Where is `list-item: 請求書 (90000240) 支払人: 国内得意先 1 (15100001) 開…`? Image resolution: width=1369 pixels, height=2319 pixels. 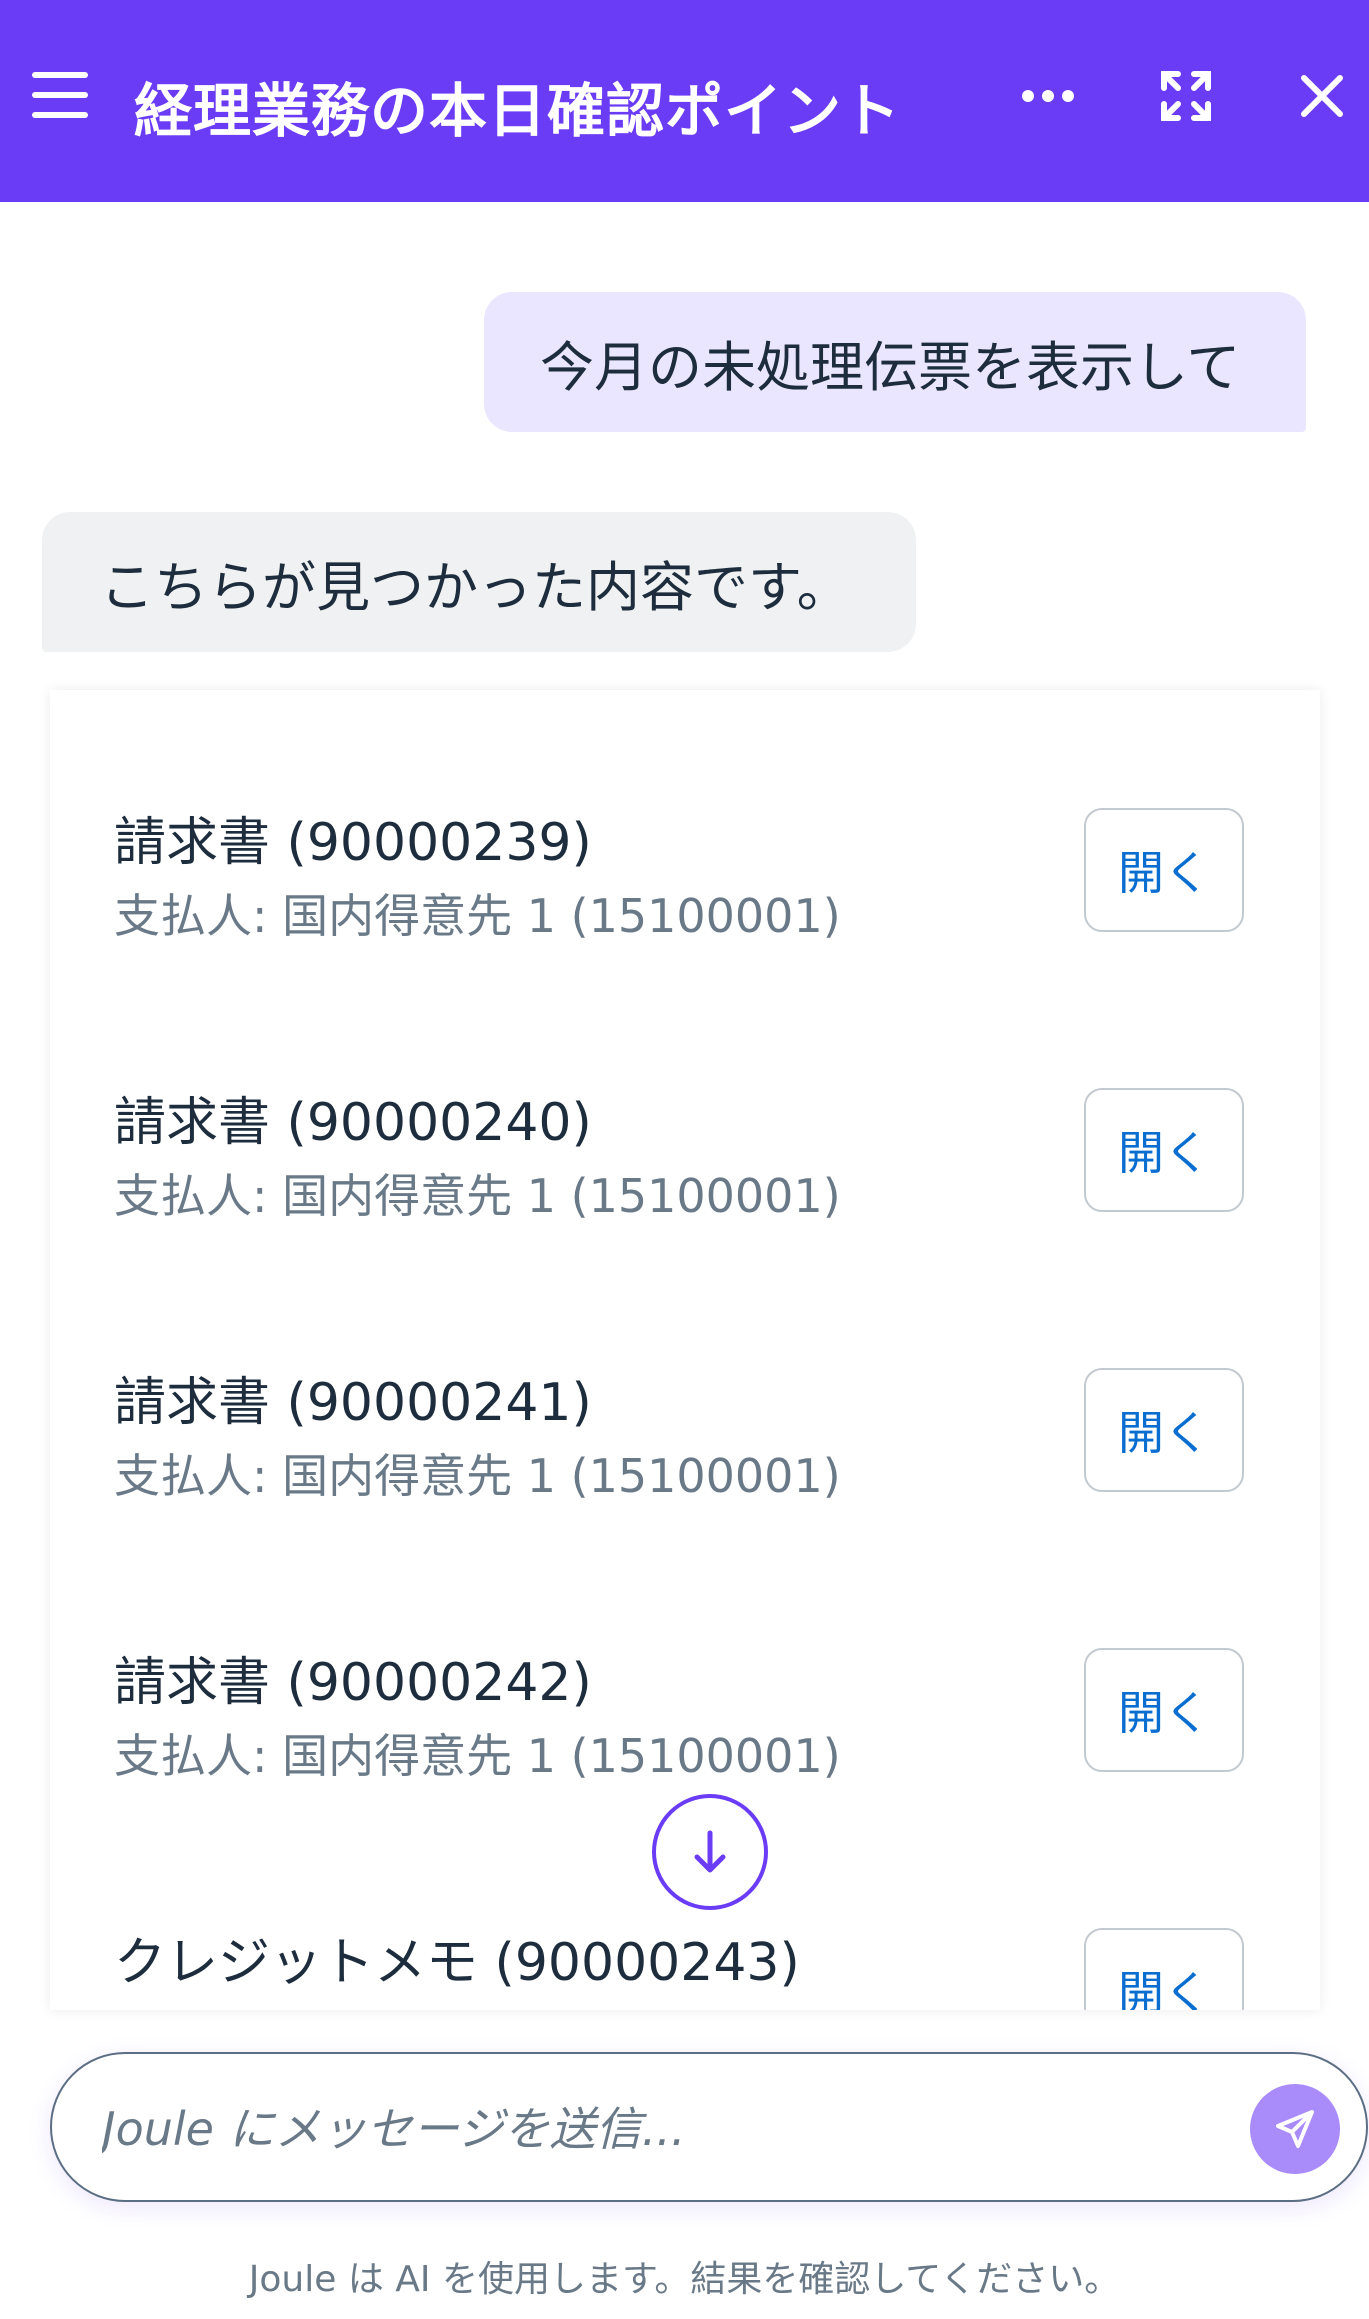
list-item: 請求書 (90000240) 支払人: 国内得意先 1 (15100001) 開… is located at coordinates (685, 1110).